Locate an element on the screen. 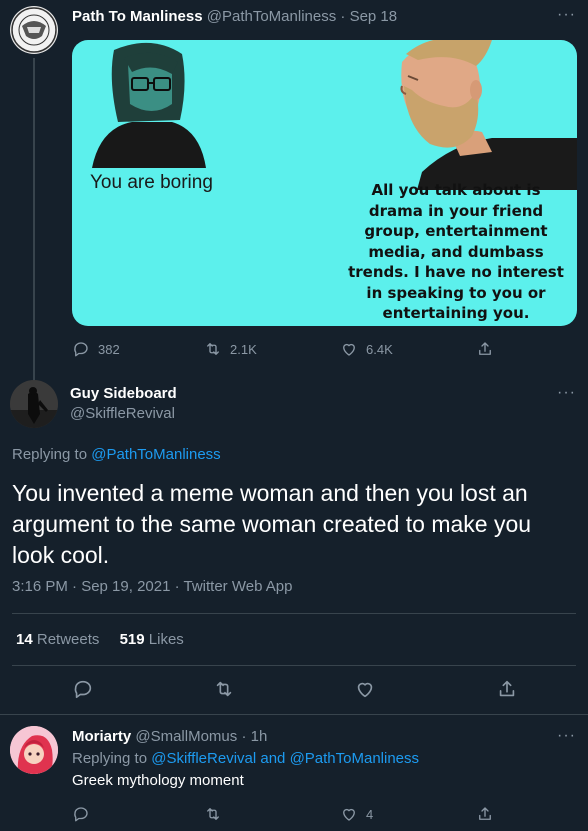  tweet3-time: 1h is located at coordinates (259, 736).